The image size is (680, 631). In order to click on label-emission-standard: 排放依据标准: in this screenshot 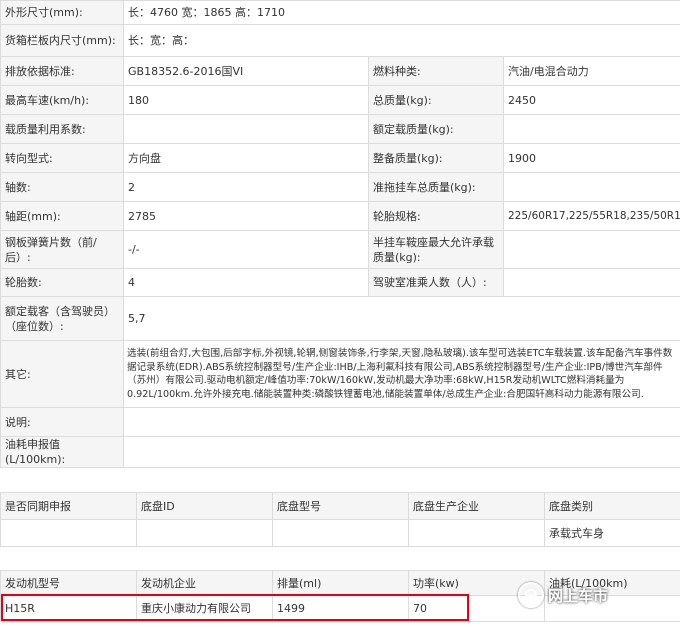, I will do `click(62, 71)`.